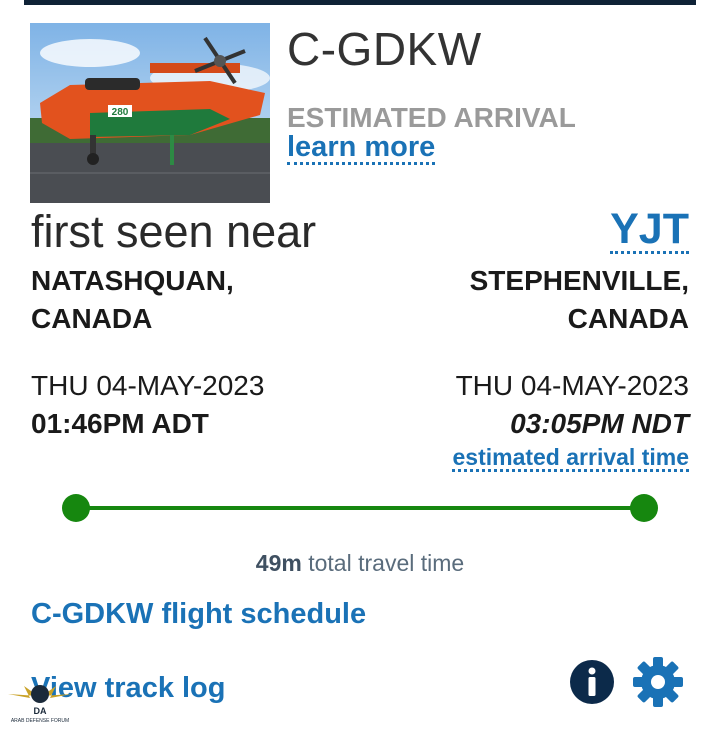 The image size is (720, 735). What do you see at coordinates (599, 423) in the screenshot?
I see `destination-time: 03:05PM NDT` at bounding box center [599, 423].